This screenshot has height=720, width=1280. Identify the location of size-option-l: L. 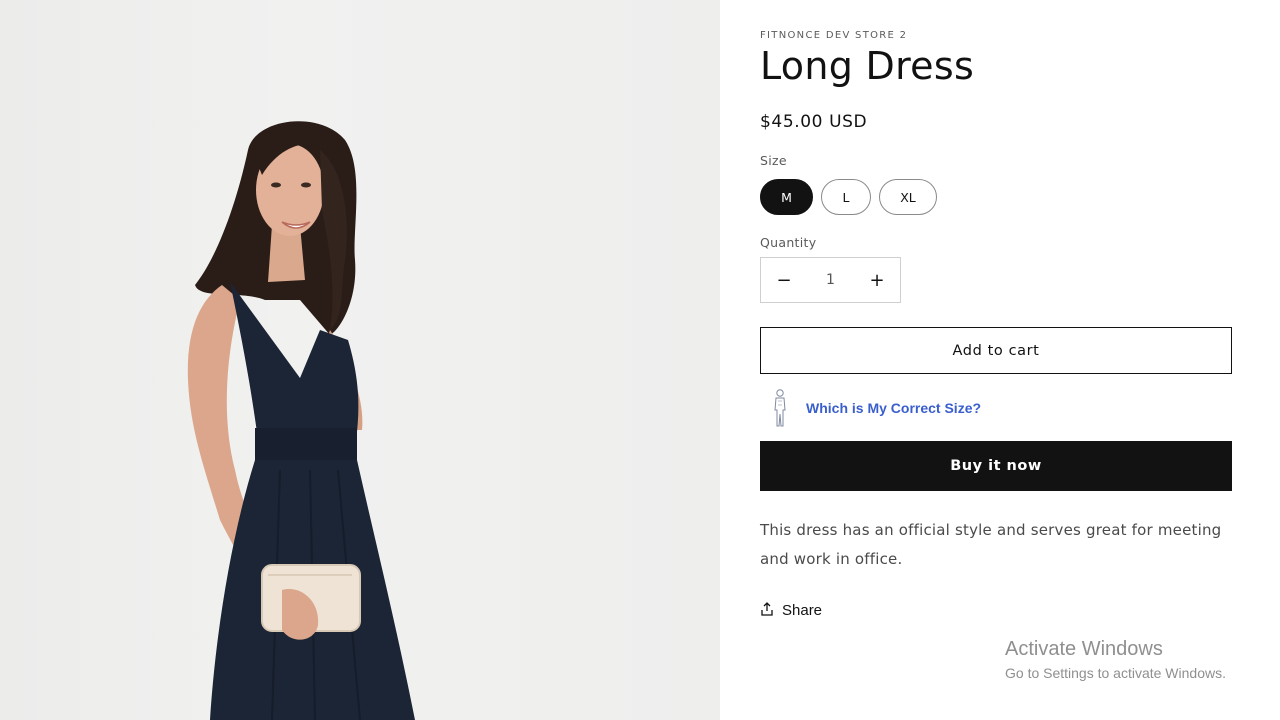
(846, 197).